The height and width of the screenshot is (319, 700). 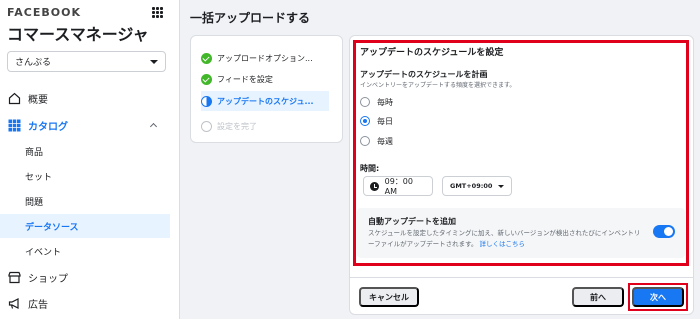 What do you see at coordinates (153, 126) in the screenshot?
I see `chevron-up-icon` at bounding box center [153, 126].